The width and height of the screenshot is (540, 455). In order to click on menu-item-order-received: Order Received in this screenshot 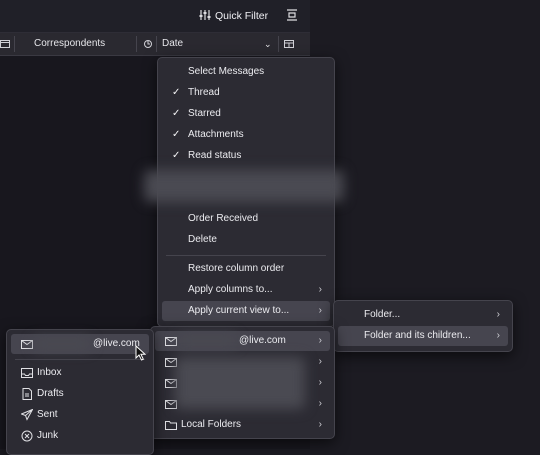, I will do `click(246, 219)`.